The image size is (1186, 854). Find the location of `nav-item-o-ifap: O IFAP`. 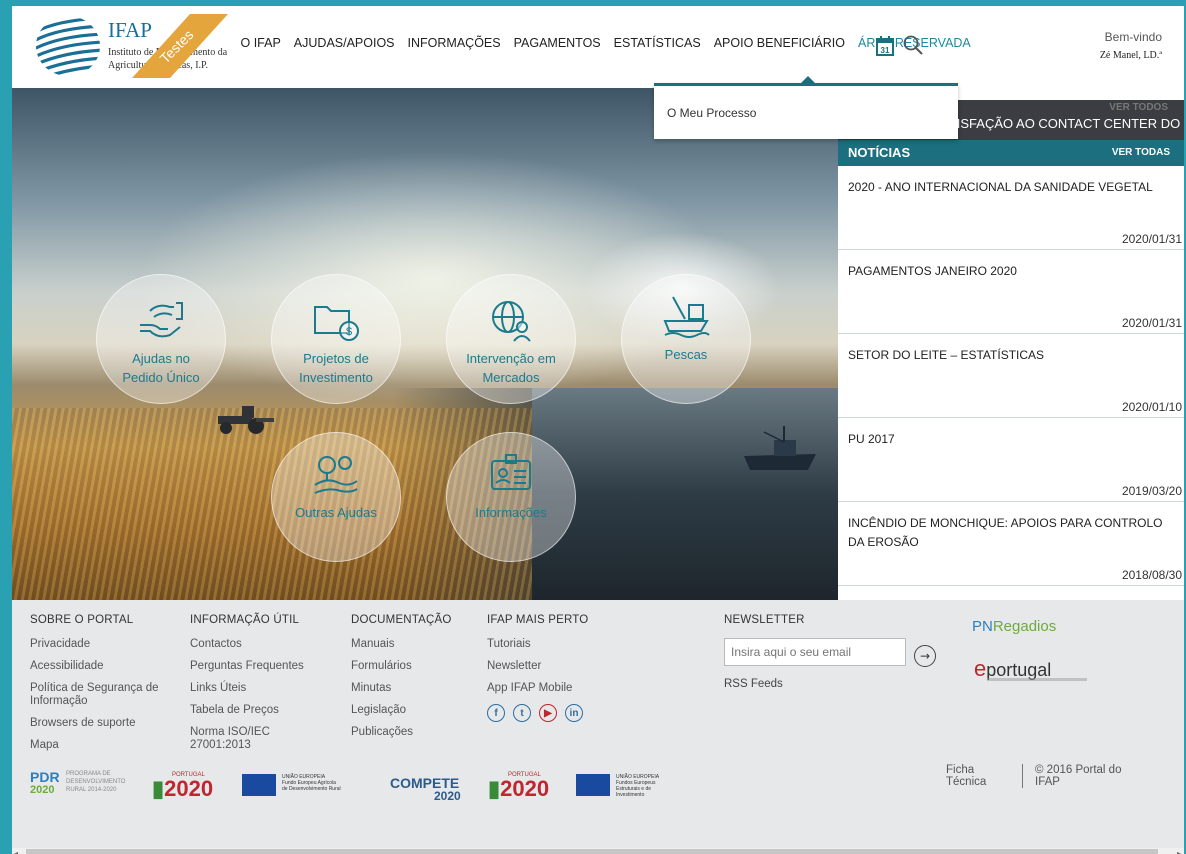

nav-item-o-ifap: O IFAP is located at coordinates (260, 43).